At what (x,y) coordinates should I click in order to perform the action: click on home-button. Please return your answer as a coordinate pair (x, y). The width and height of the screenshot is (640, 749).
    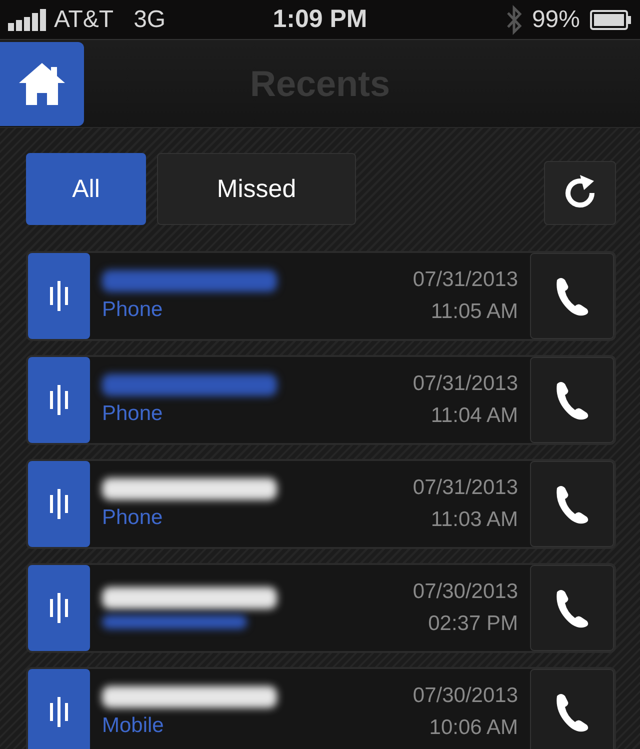
    Looking at the image, I should click on (42, 84).